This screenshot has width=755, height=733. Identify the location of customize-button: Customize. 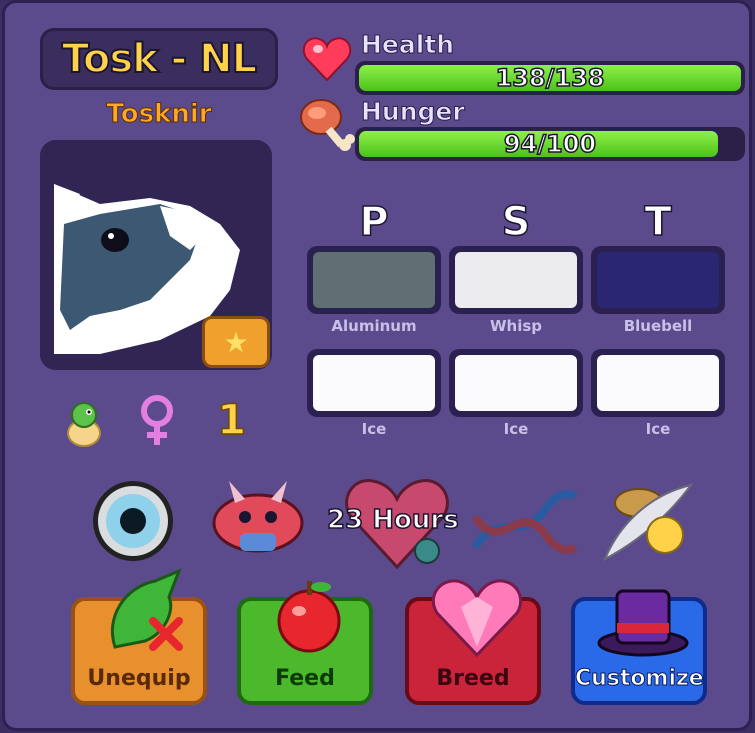
(639, 647).